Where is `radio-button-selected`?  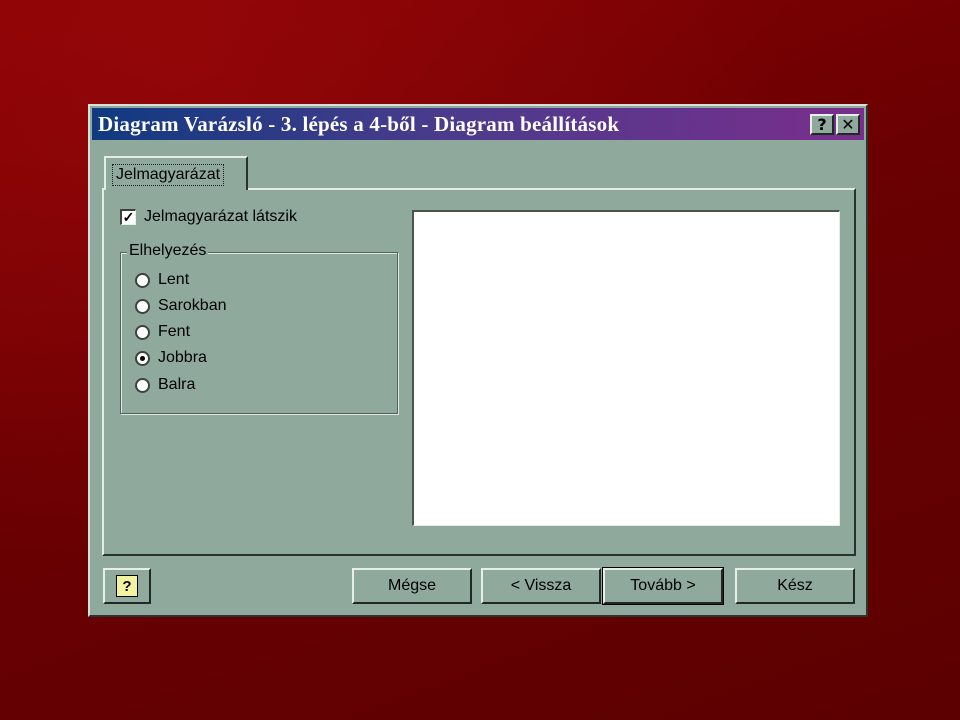 radio-button-selected is located at coordinates (142, 358).